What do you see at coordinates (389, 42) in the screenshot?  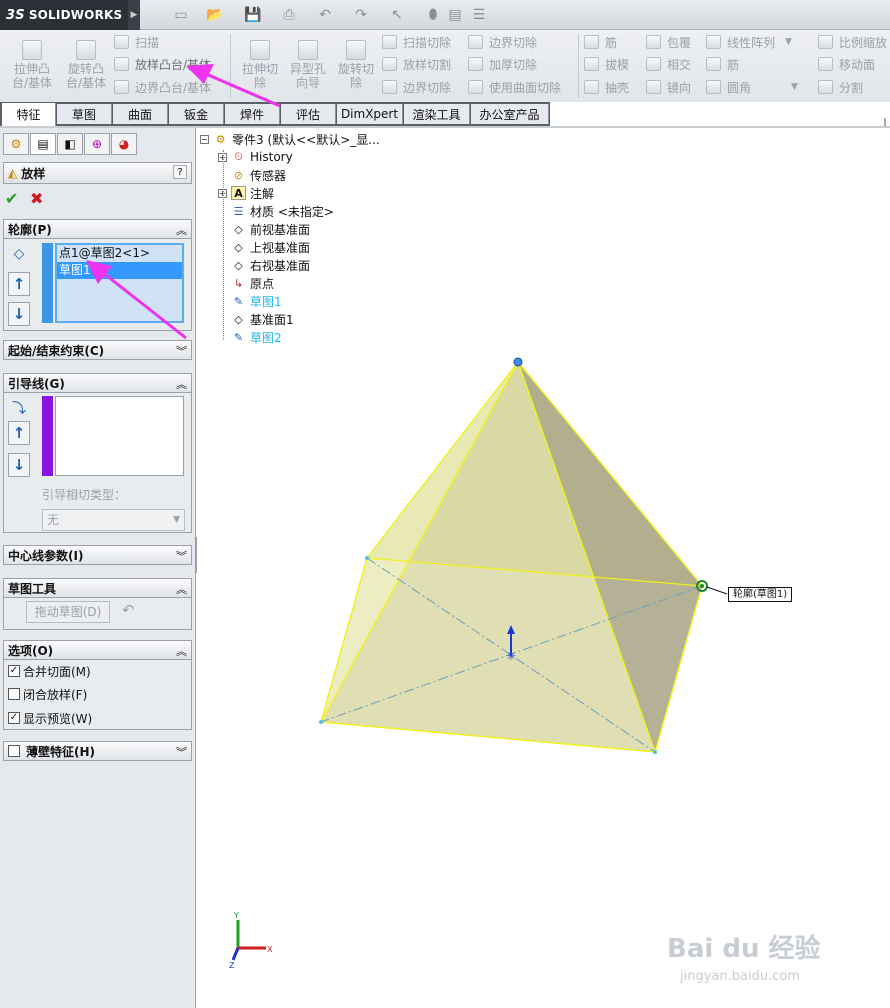 I see `swept-cut-icon` at bounding box center [389, 42].